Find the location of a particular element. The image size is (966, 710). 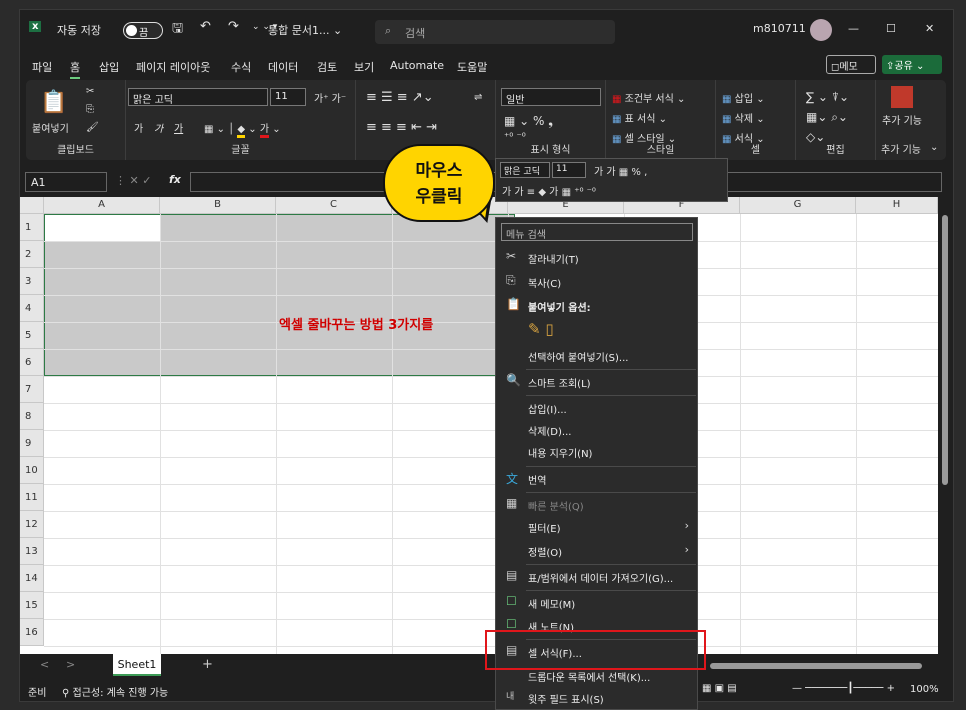

col-header-b: B is located at coordinates (218, 205).